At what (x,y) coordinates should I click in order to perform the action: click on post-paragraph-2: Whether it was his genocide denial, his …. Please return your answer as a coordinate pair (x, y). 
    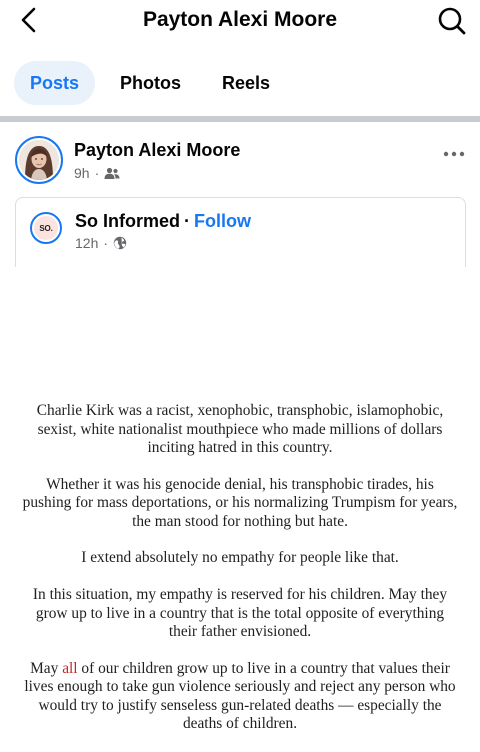
    Looking at the image, I should click on (240, 502).